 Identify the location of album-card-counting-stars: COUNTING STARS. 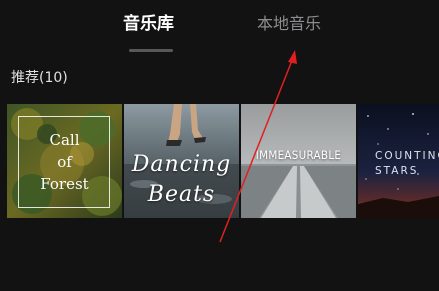
(398, 161).